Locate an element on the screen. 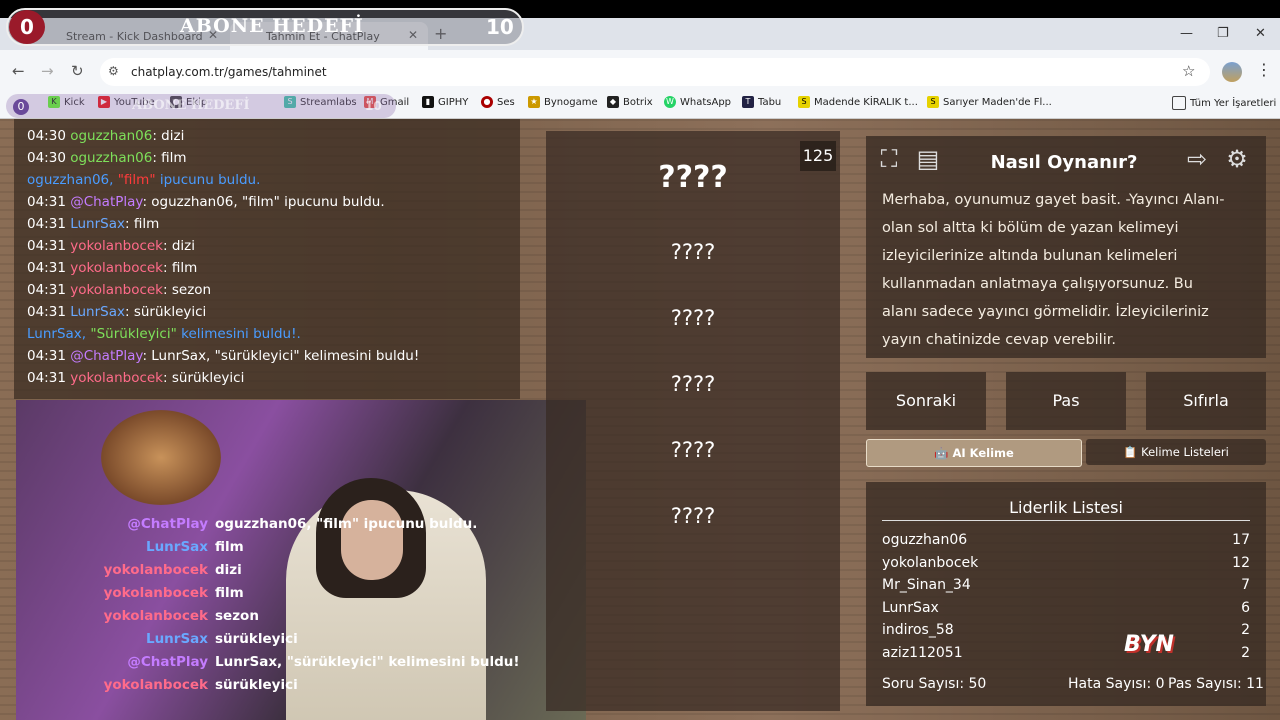 This screenshot has width=1280, height=720. leaderboard-row: aziz112051 2 is located at coordinates (1066, 653).